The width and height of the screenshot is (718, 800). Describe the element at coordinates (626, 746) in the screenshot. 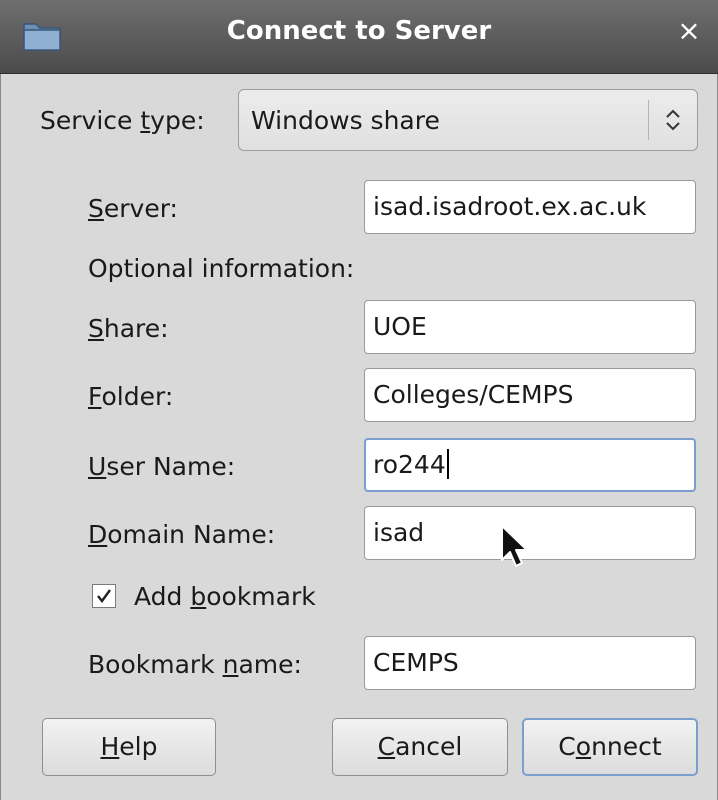

I see `connect-suffix: nnect` at that location.